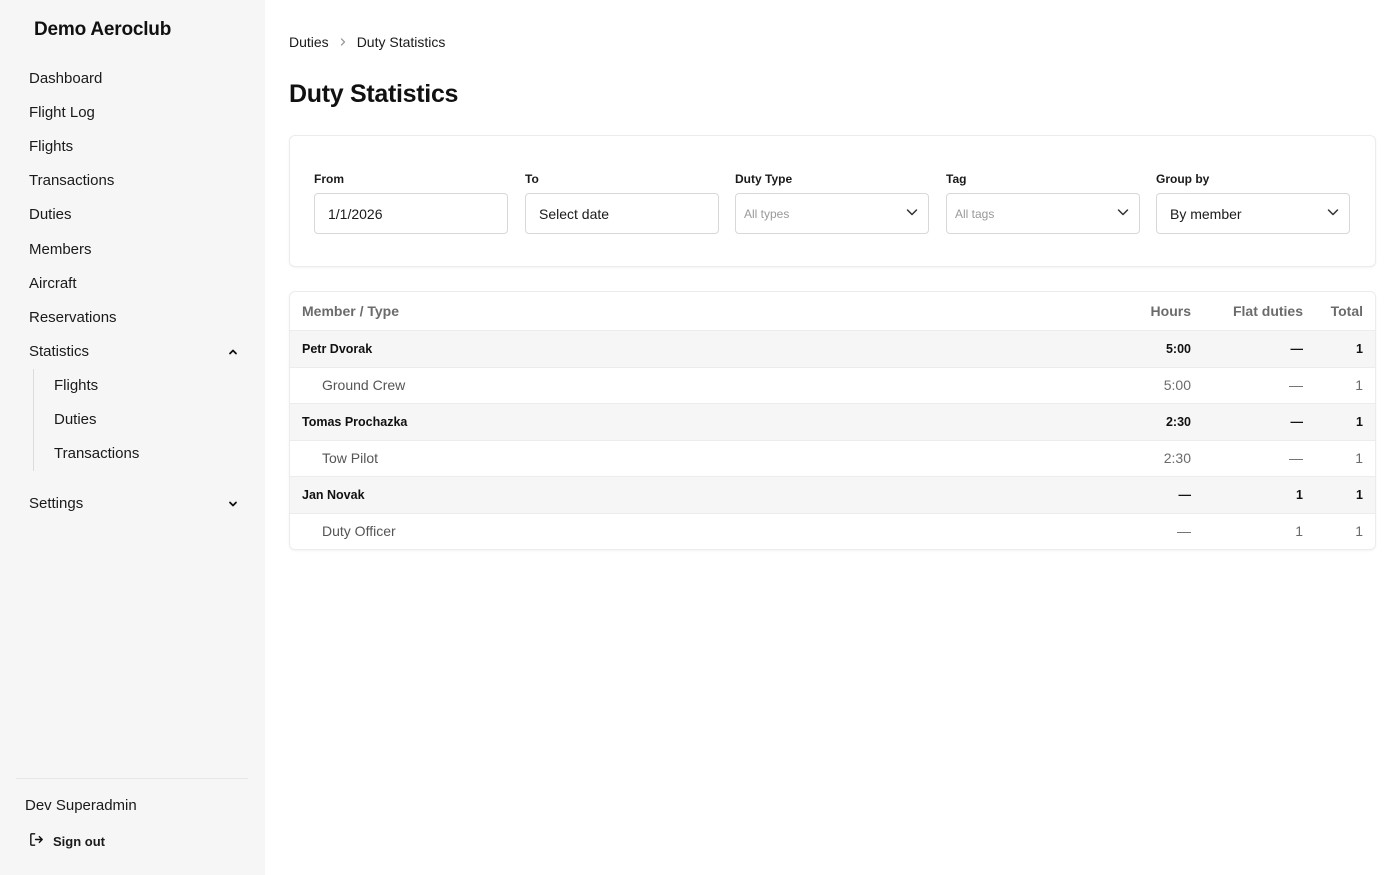 The width and height of the screenshot is (1400, 875). I want to click on brand-title: Demo Aeroclub, so click(103, 29).